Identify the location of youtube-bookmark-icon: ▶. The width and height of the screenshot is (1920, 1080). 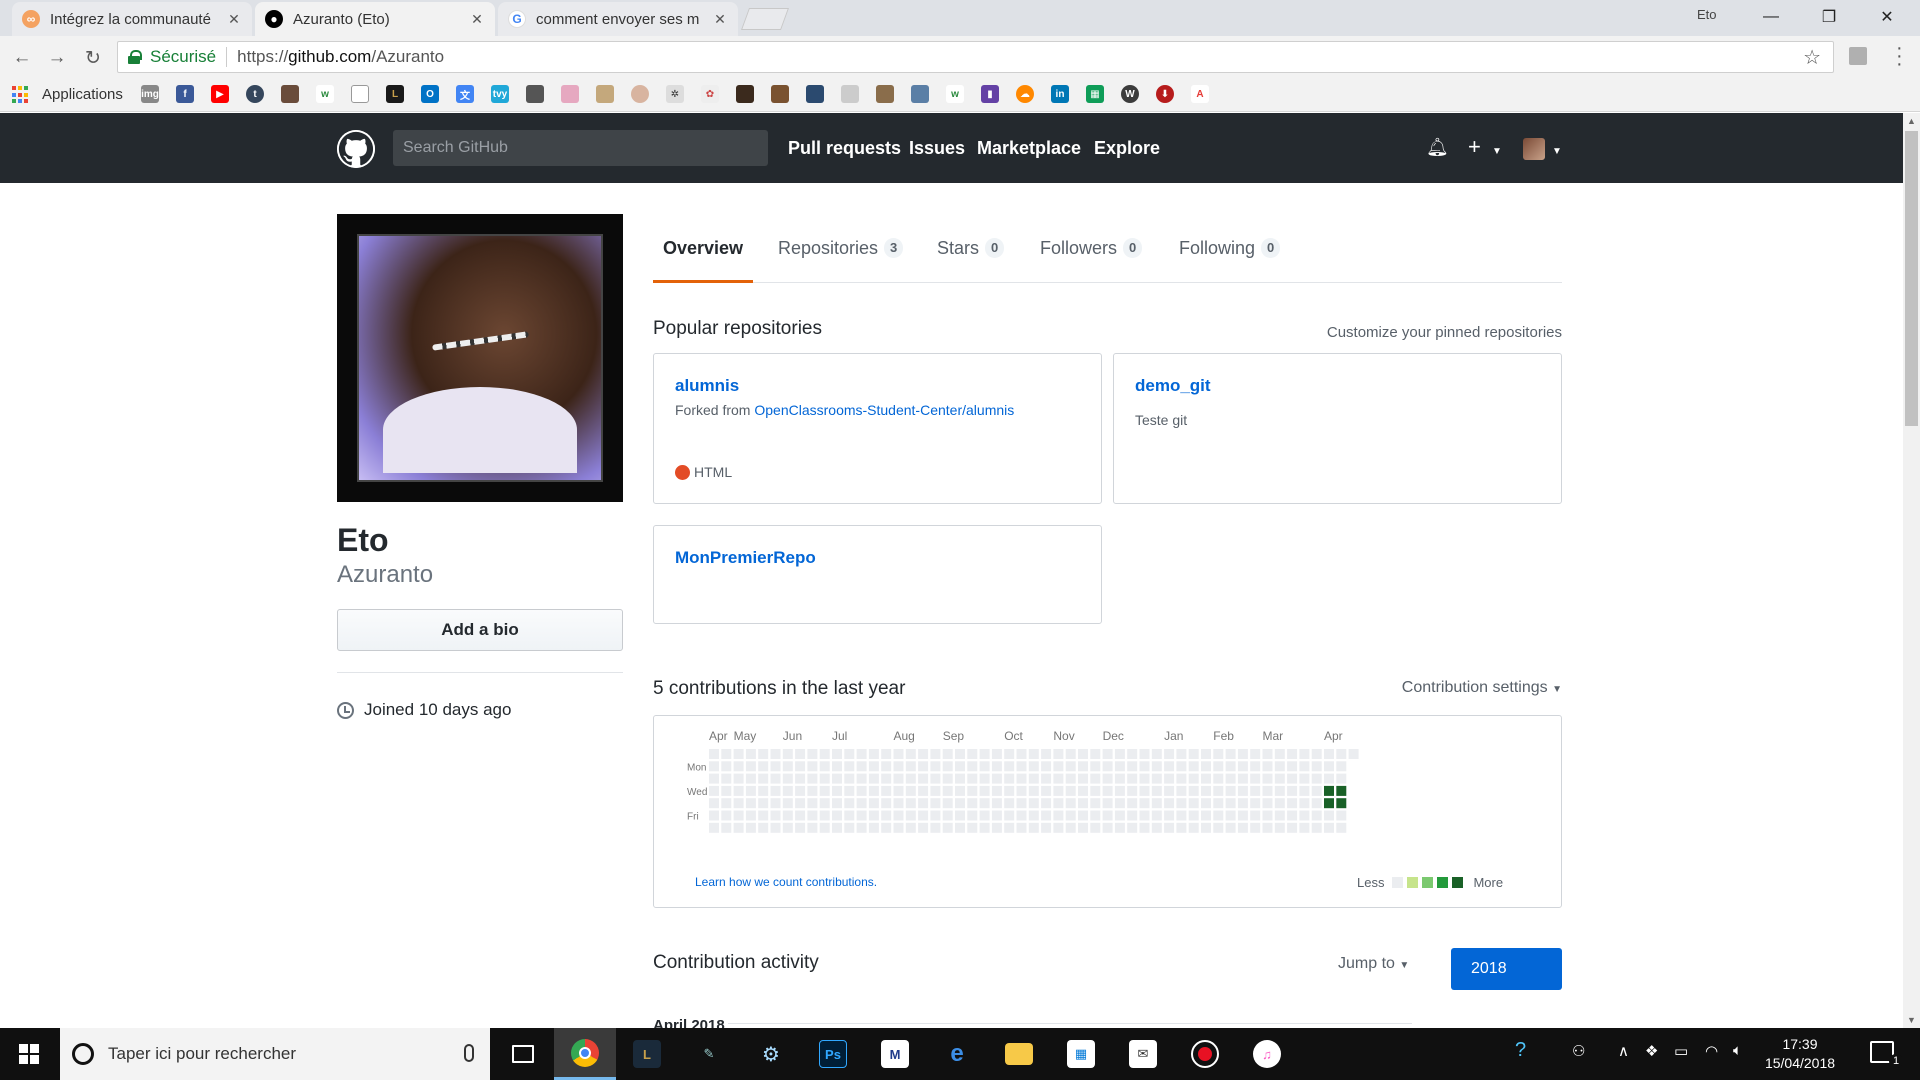
(220, 94).